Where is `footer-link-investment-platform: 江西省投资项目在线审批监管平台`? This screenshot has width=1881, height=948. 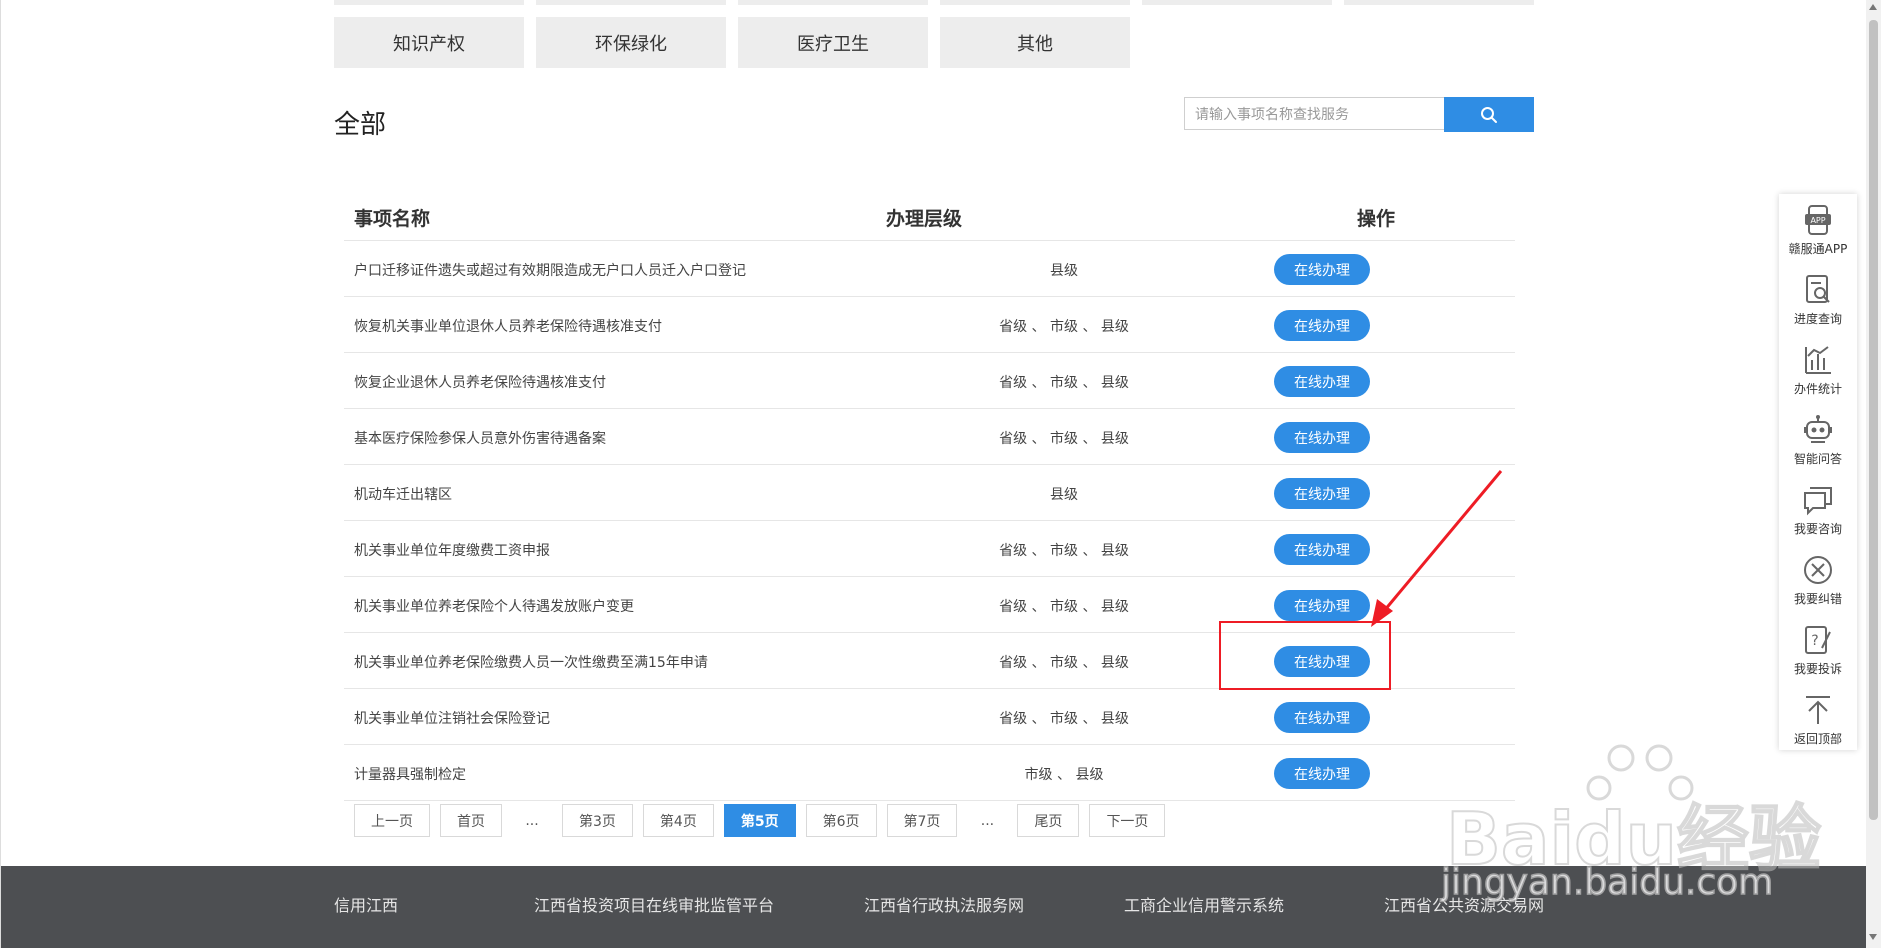 footer-link-investment-platform: 江西省投资项目在线审批监管平台 is located at coordinates (654, 904).